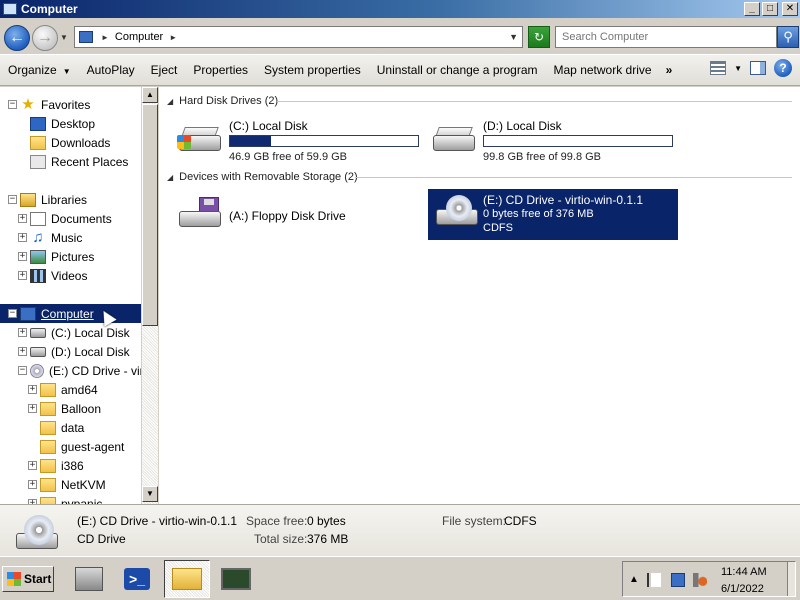 This screenshot has width=800, height=600. I want to click on clock-date: 6/1/2022, so click(742, 589).